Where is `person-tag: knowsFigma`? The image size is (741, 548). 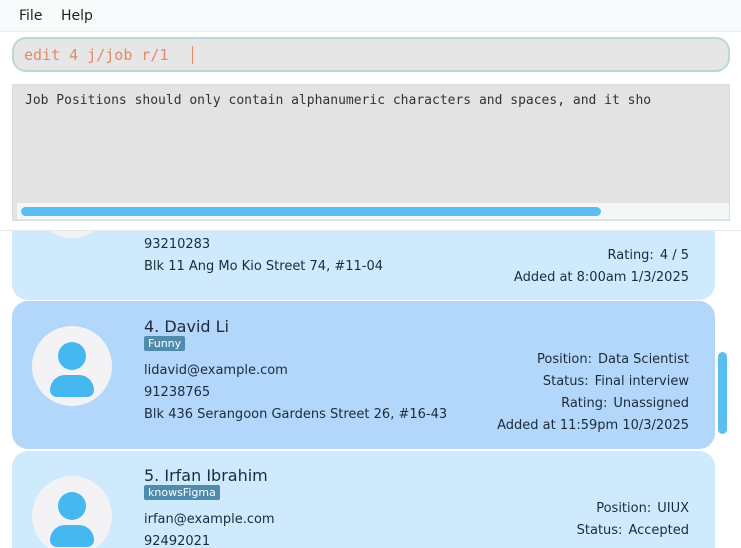 person-tag: knowsFigma is located at coordinates (182, 492).